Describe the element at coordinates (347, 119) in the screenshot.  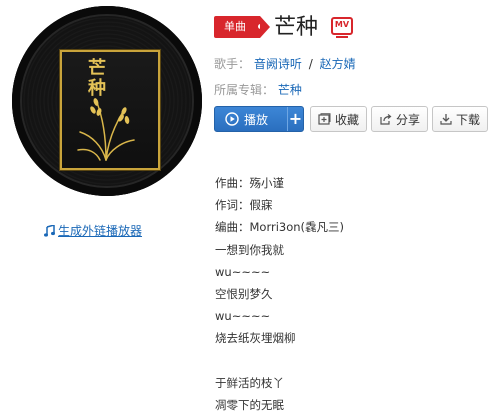
I see `collect-label: 收藏` at that location.